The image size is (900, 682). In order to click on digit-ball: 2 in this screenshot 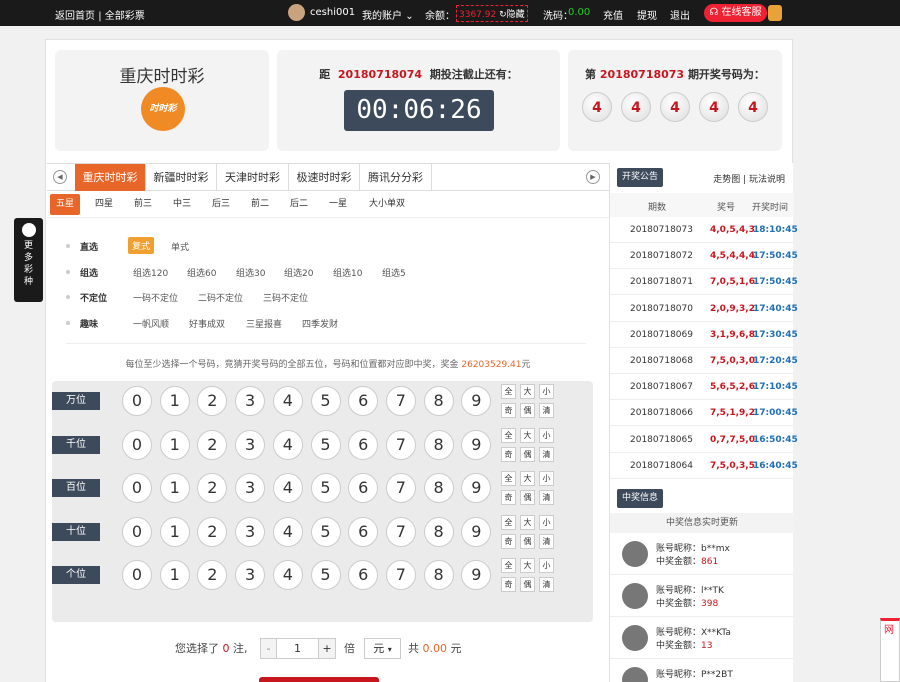, I will do `click(212, 401)`.